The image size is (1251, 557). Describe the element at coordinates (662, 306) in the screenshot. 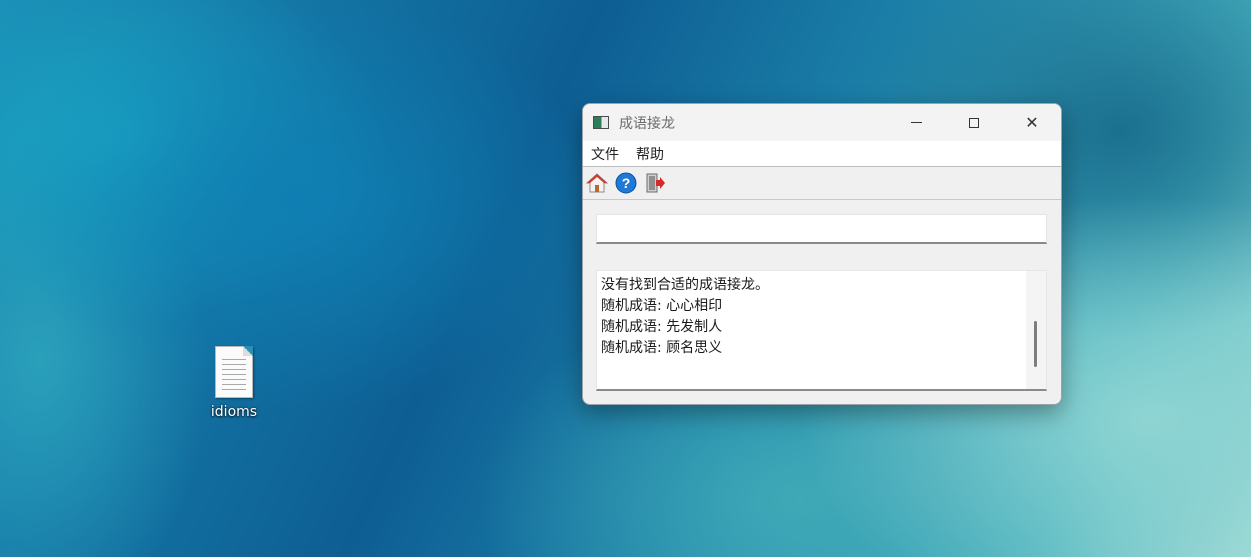

I see `output-line: 随机成语: 心心相印` at that location.